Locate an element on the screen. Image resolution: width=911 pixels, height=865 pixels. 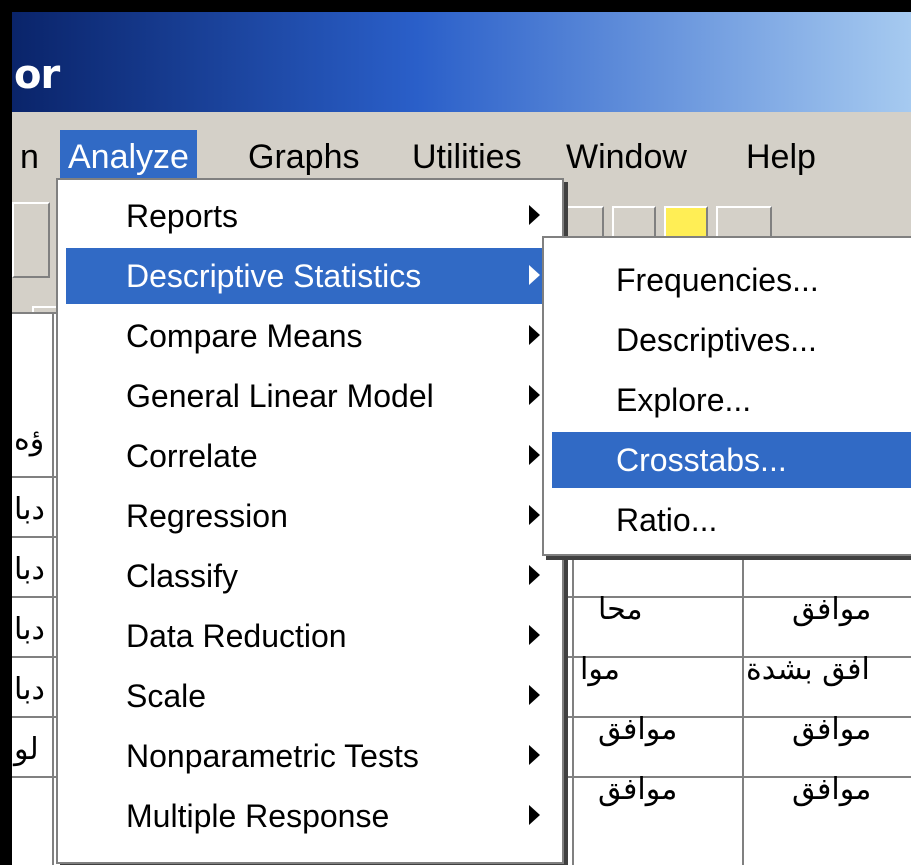
menu-item-label: Multiple Response is located at coordinates (258, 816).